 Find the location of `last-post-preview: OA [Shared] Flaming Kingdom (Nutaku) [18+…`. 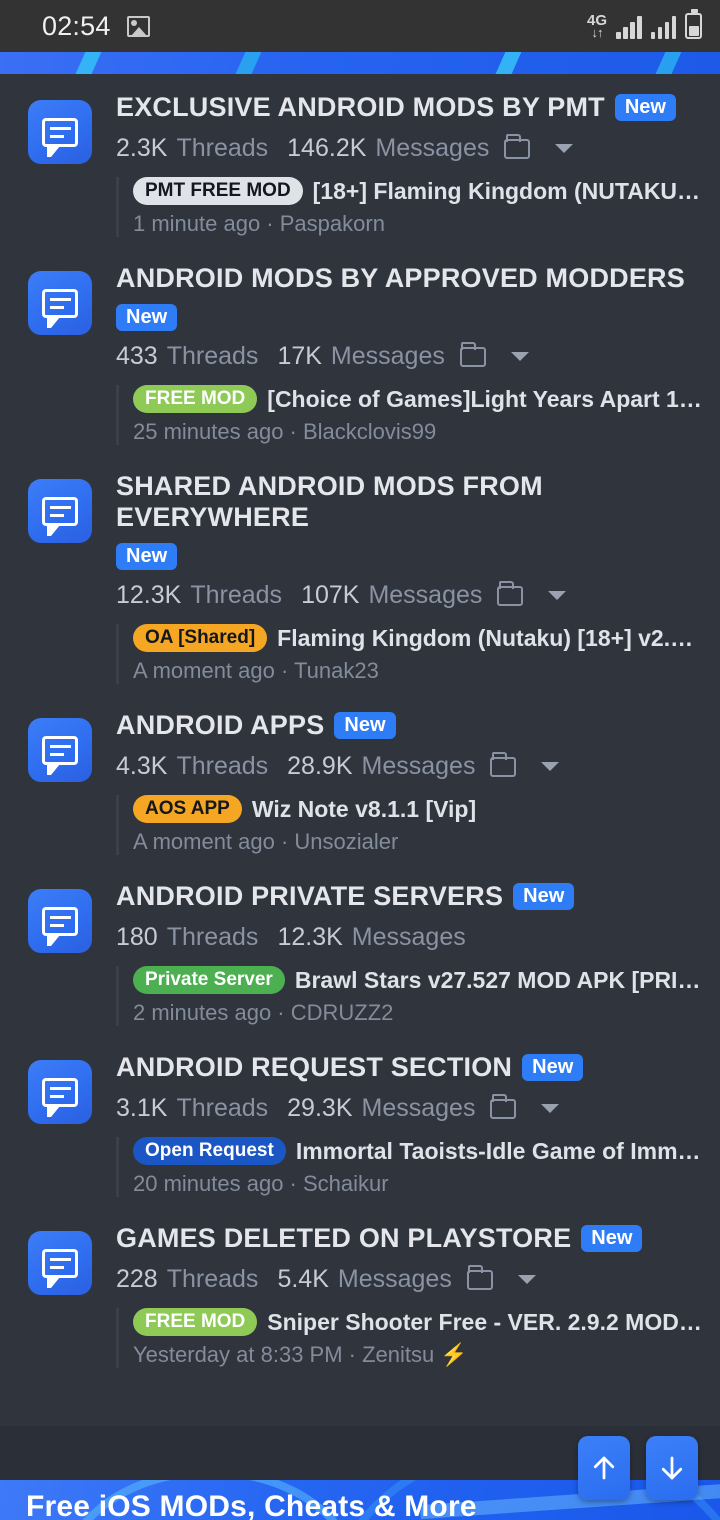

last-post-preview: OA [Shared] Flaming Kingdom (Nutaku) [18+… is located at coordinates (409, 654).